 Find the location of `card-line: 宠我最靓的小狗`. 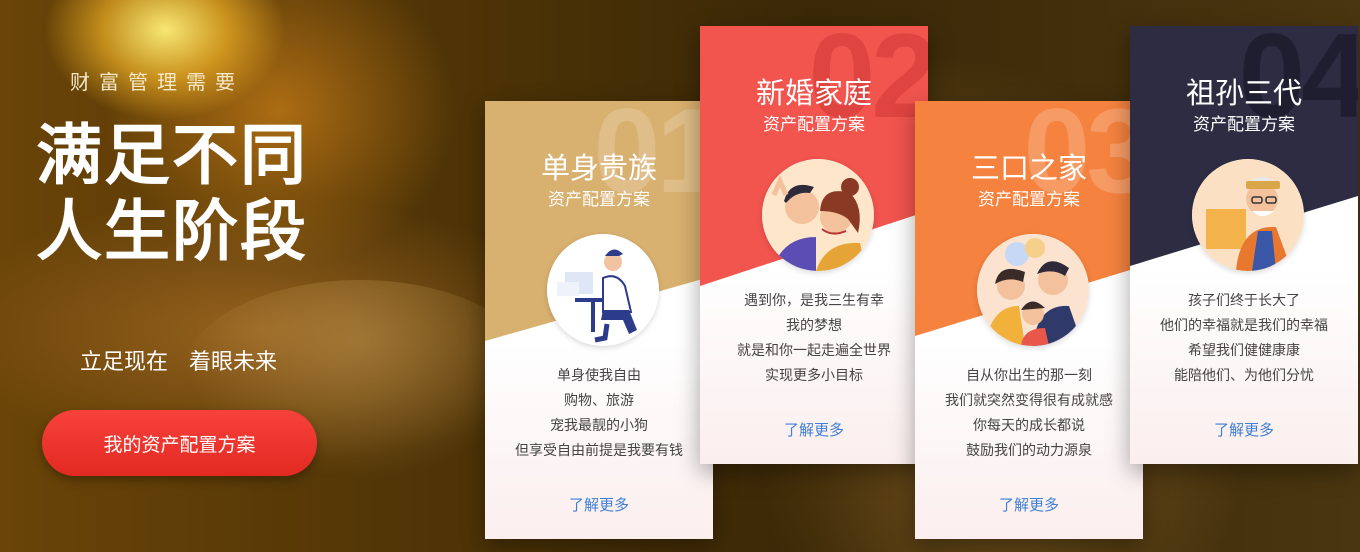

card-line: 宠我最靓的小狗 is located at coordinates (599, 426).